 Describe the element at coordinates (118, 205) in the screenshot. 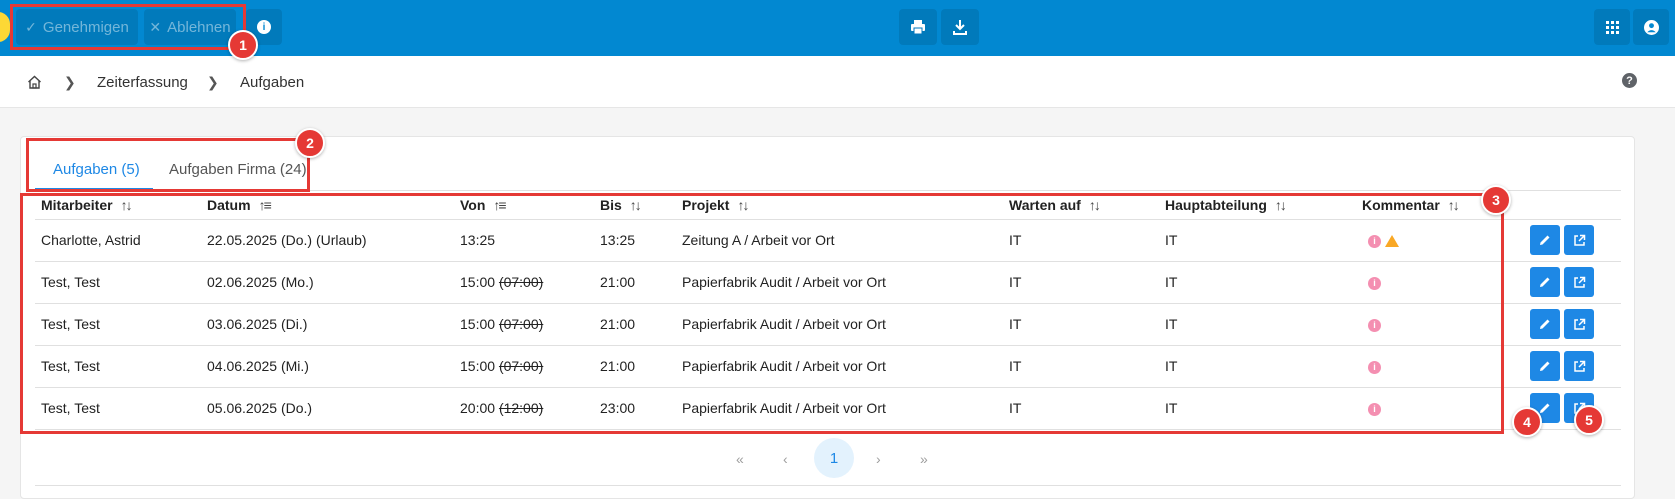

I see `column-header-mitarbeiter: Mitarbeiter ↑↓` at that location.